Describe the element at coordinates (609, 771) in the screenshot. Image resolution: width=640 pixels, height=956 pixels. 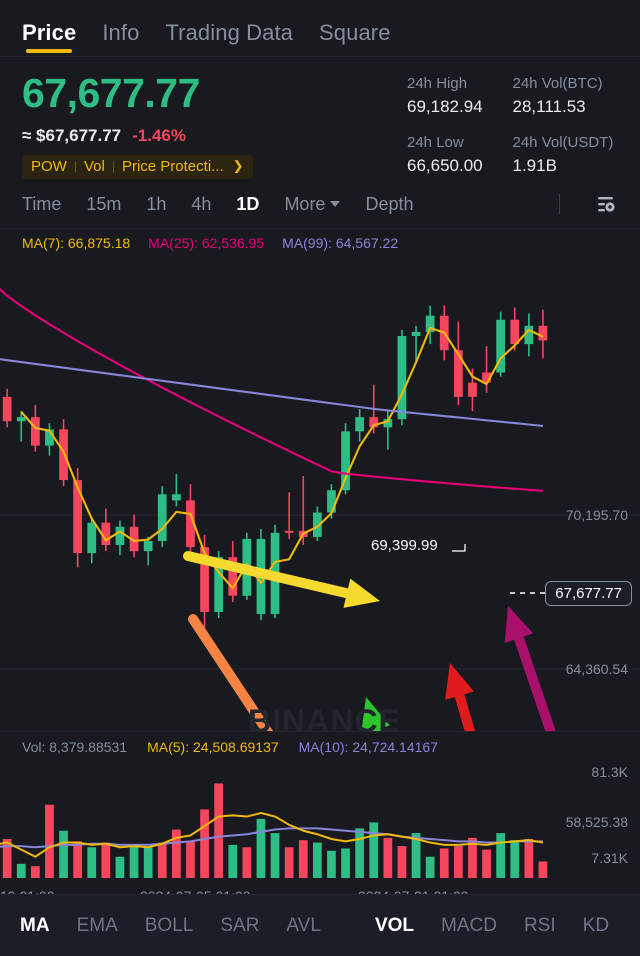
I see `volume-axis-max: 81.3K` at that location.